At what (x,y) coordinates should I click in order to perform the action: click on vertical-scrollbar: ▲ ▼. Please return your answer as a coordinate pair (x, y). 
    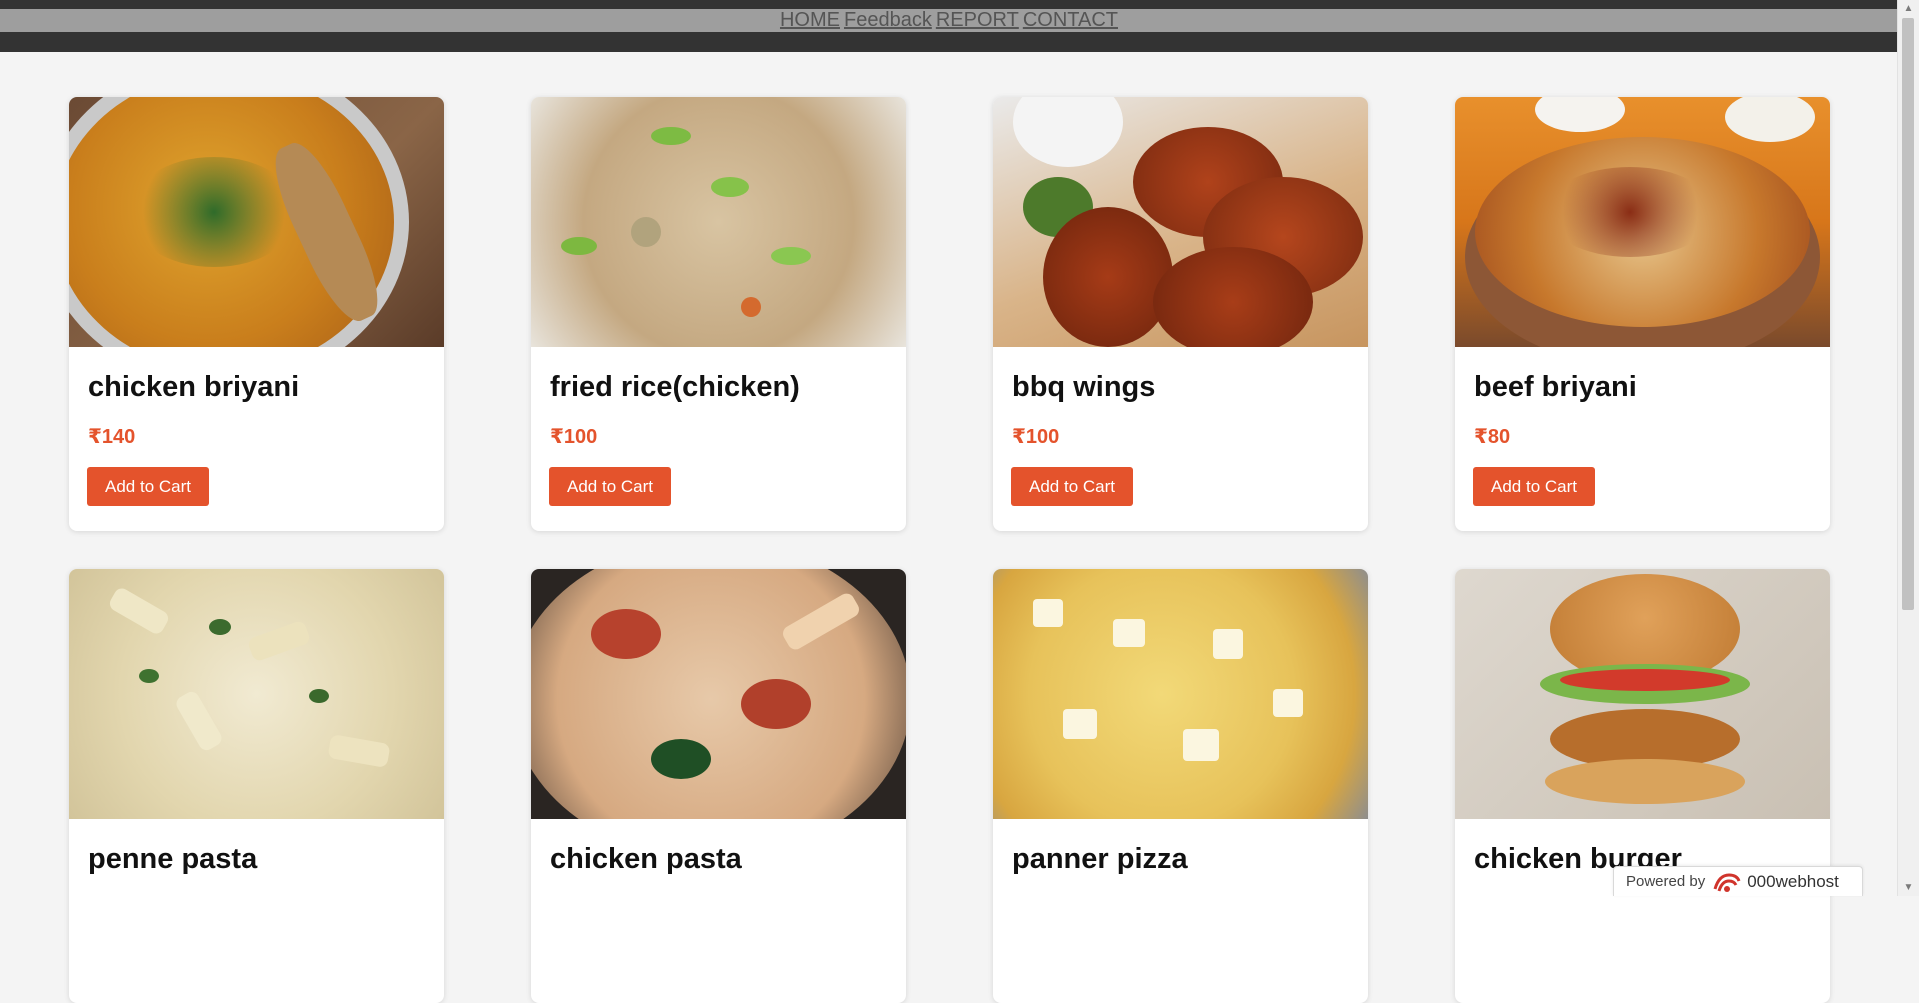
    Looking at the image, I should click on (1908, 448).